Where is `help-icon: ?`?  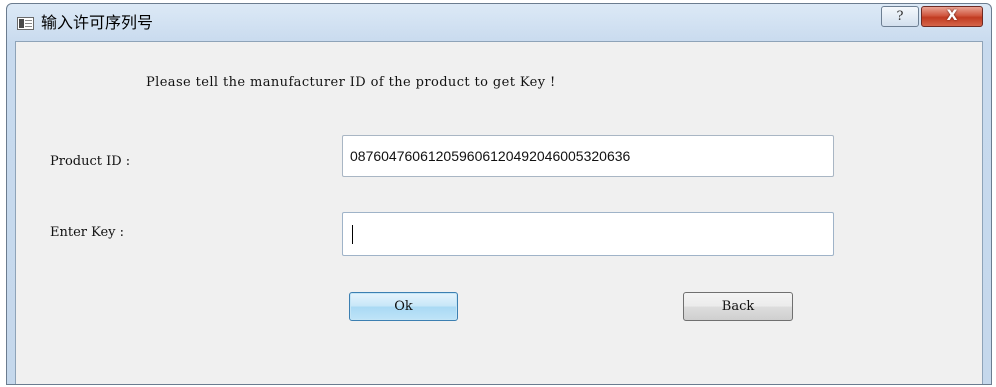 help-icon: ? is located at coordinates (900, 16).